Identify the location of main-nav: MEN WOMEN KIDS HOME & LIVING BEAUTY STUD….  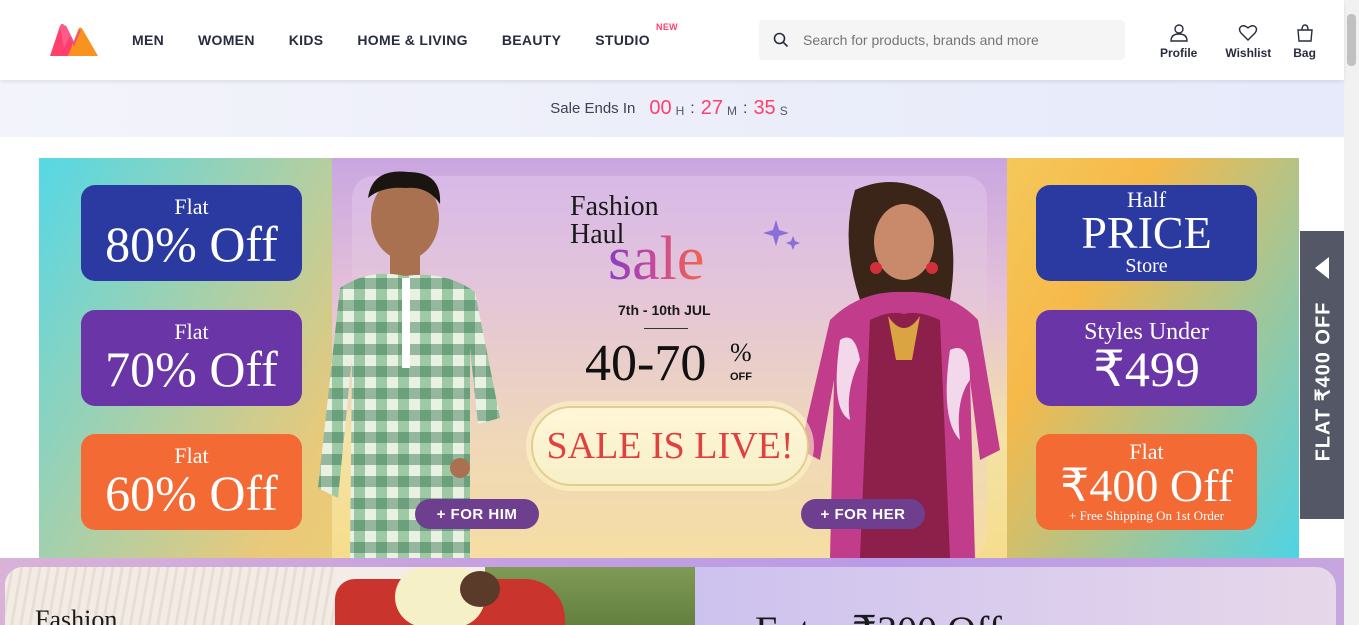
(408, 40).